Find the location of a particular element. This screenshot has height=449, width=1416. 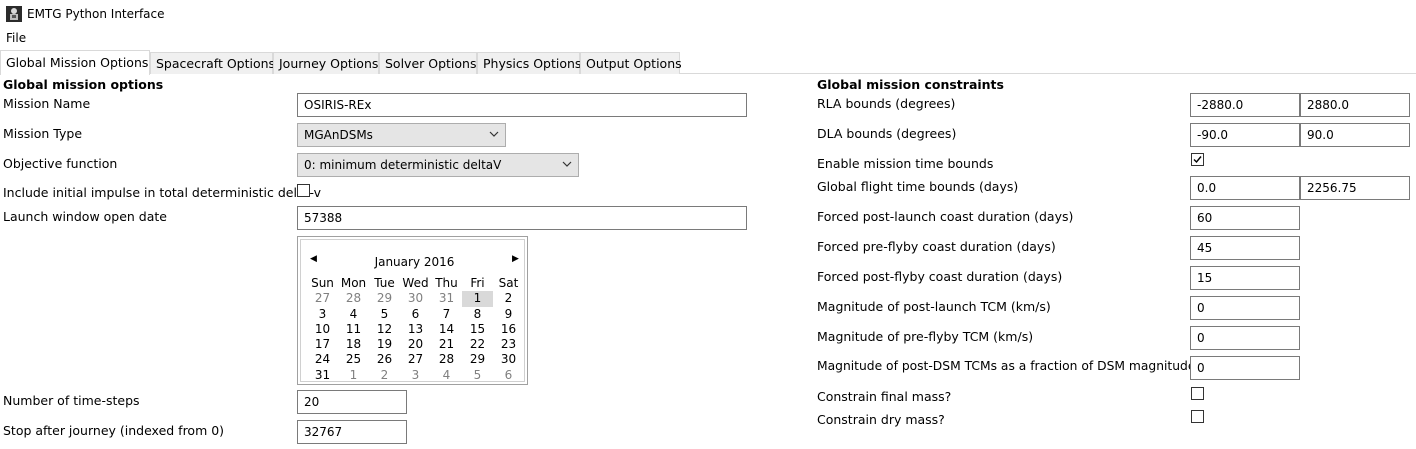

post-launch-coast-label: Forced post-launch coast duration (days) is located at coordinates (945, 216).